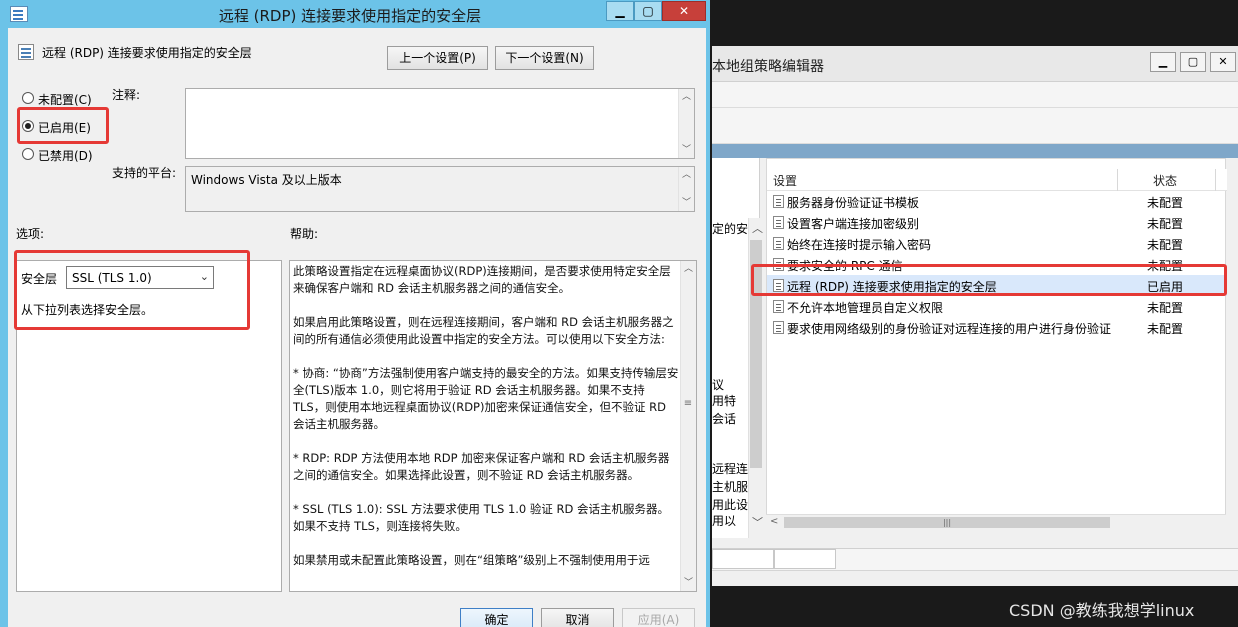 This screenshot has width=1238, height=627. What do you see at coordinates (975, 559) in the screenshot?
I see `gpedit-view-tabs` at bounding box center [975, 559].